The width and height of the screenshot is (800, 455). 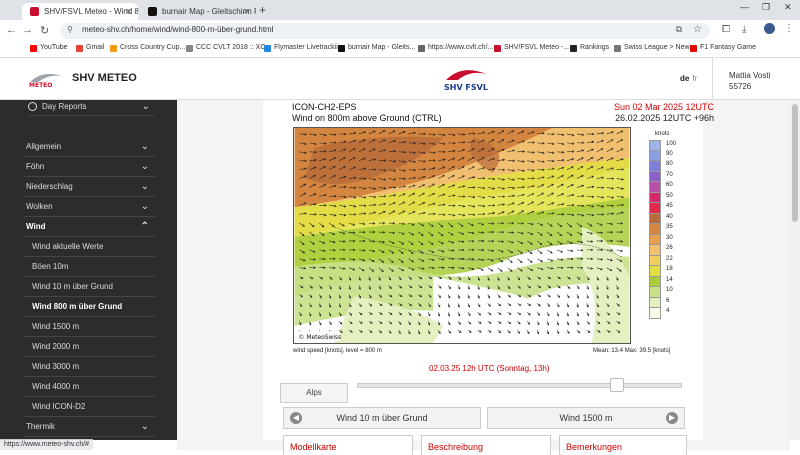 What do you see at coordinates (56, 326) in the screenshot?
I see `sidebar-item-label: Wind 1500 m` at bounding box center [56, 326].